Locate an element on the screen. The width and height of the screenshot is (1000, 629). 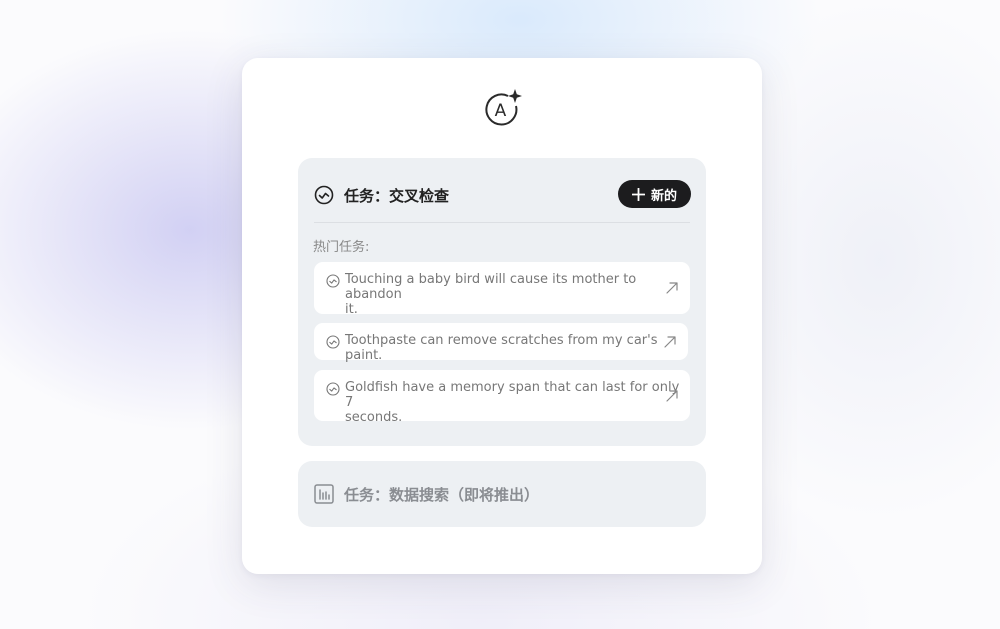
new-task-button: 新的 is located at coordinates (654, 194).